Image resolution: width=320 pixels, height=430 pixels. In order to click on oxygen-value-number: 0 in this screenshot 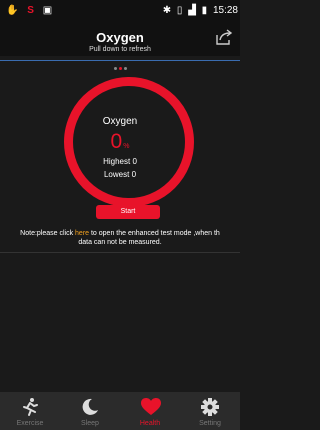, I will do `click(116, 141)`.